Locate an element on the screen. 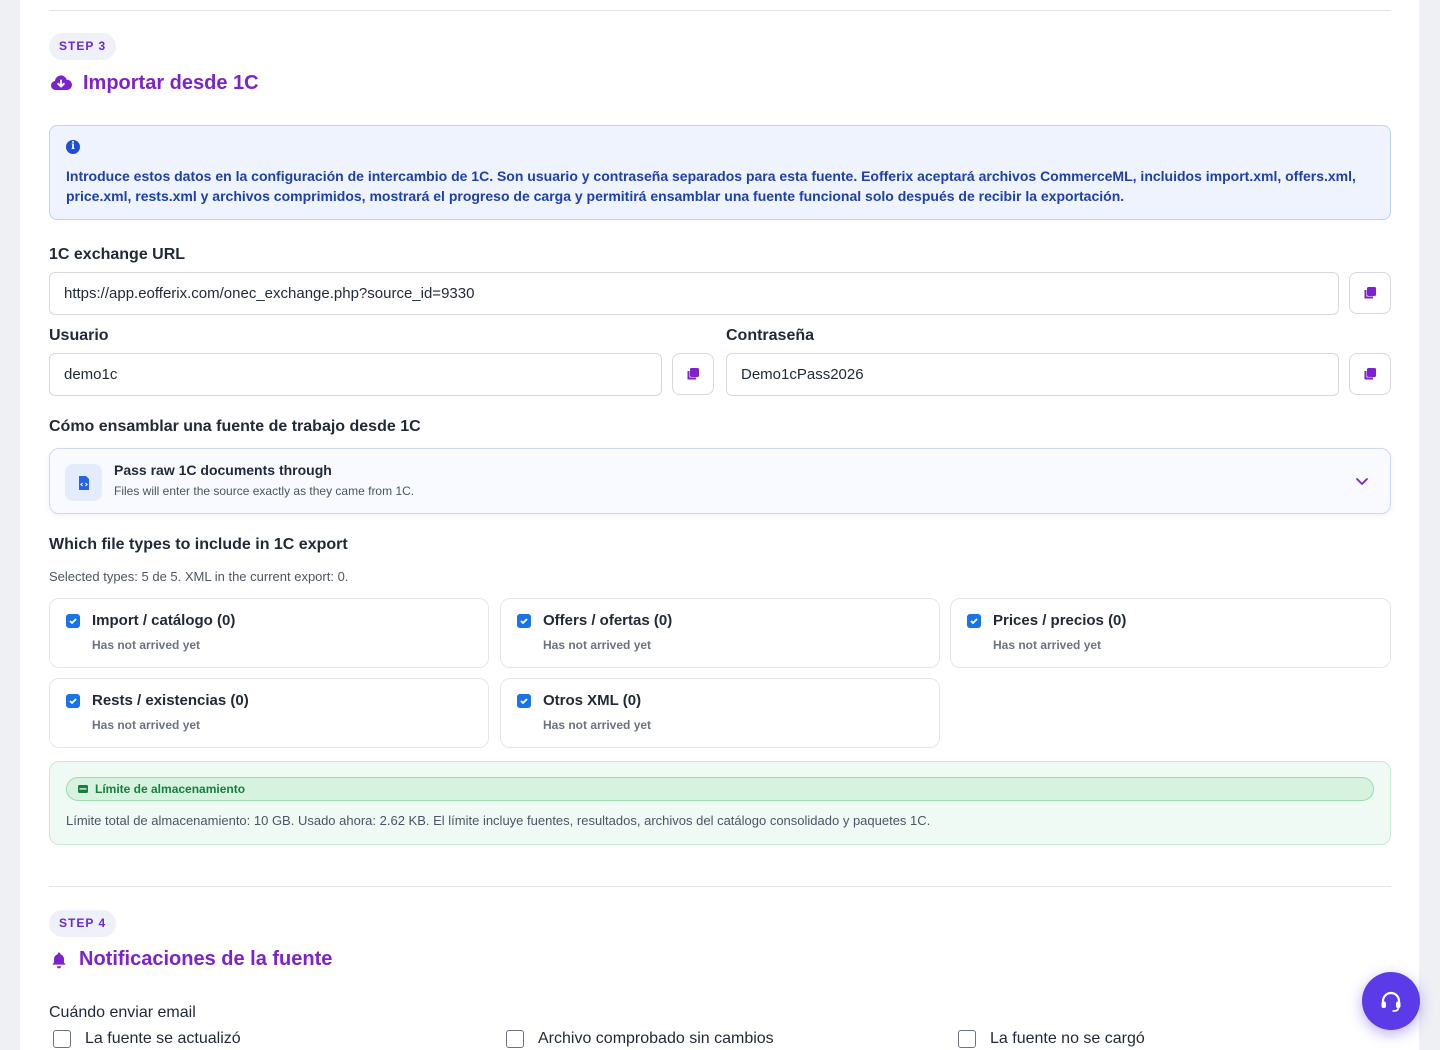 Image resolution: width=1440 pixels, height=1050 pixels. password-field: Demo1cPass2026 is located at coordinates (1032, 374).